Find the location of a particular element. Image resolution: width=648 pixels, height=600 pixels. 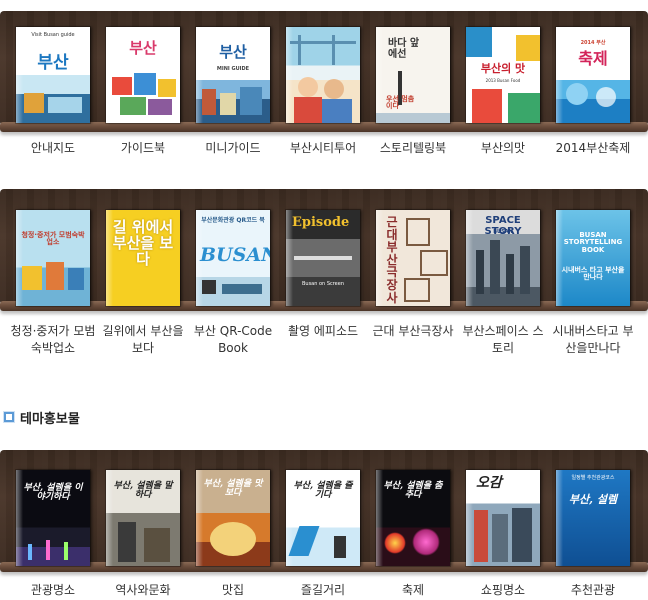

section-header: 테마홍보물 is located at coordinates (41, 417).